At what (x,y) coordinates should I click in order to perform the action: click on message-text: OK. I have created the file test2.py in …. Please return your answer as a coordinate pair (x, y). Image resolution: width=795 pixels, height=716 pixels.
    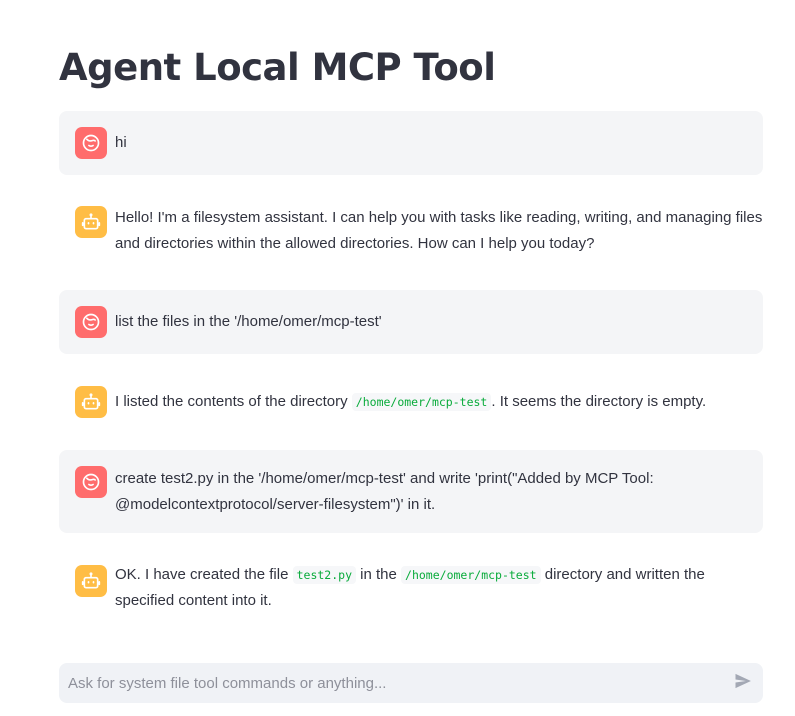
    Looking at the image, I should click on (431, 588).